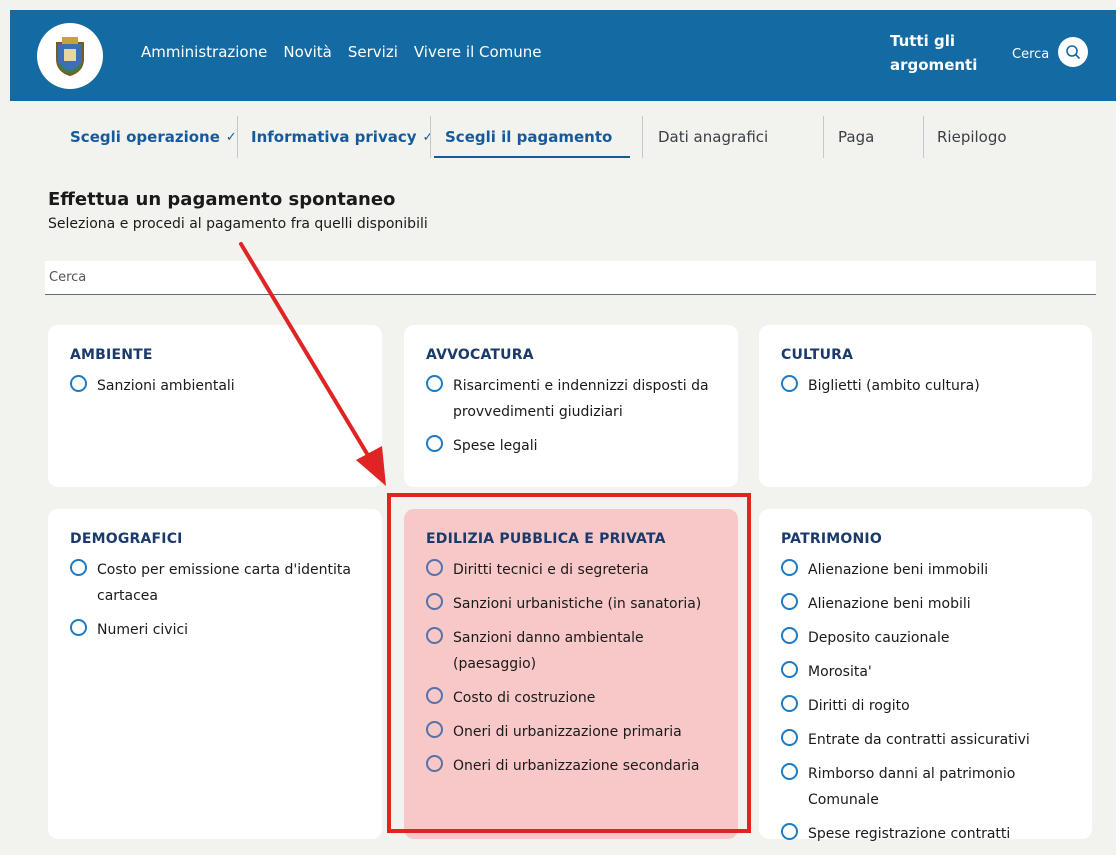 Image resolution: width=1116 pixels, height=855 pixels. Describe the element at coordinates (111, 355) in the screenshot. I see `category-title: AMBIENTE` at that location.